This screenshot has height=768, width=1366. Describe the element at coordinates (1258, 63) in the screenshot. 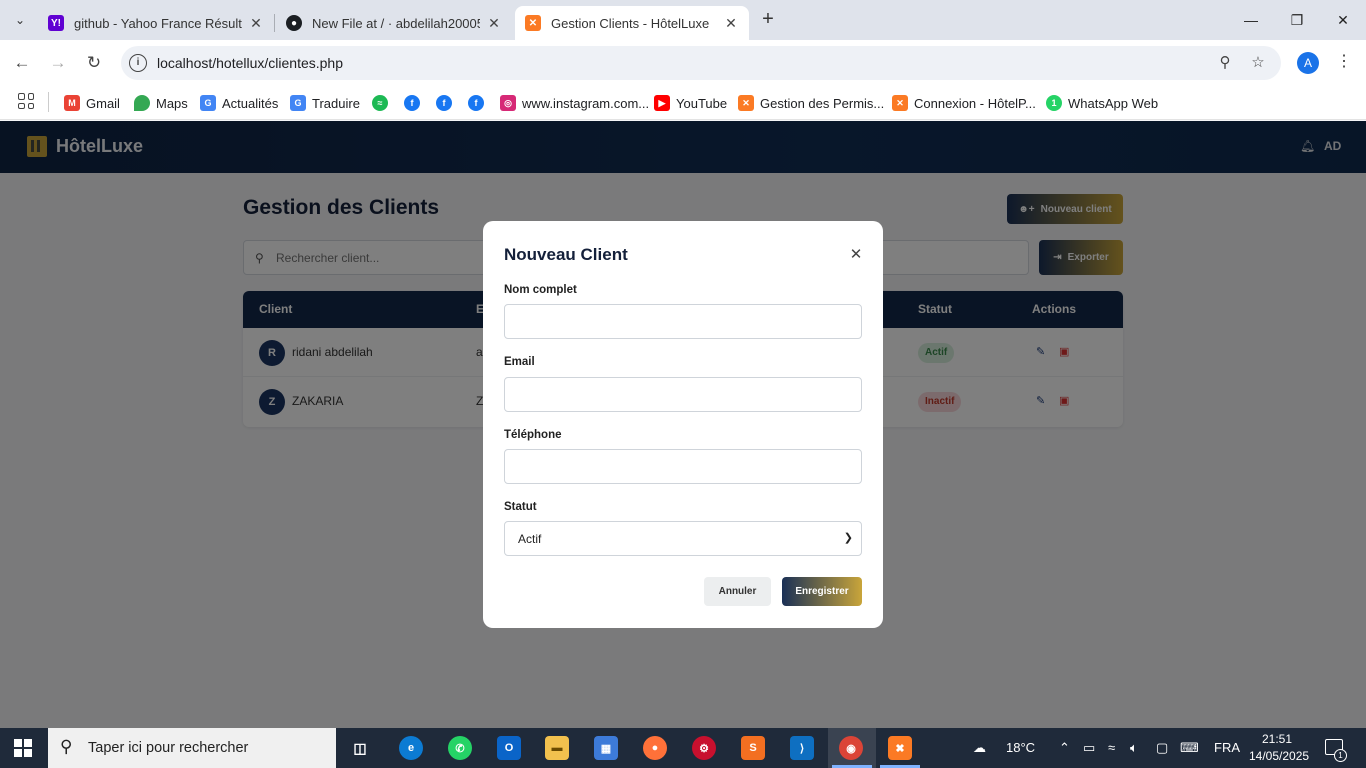

I see `bookmark-star-icon: ☆` at that location.